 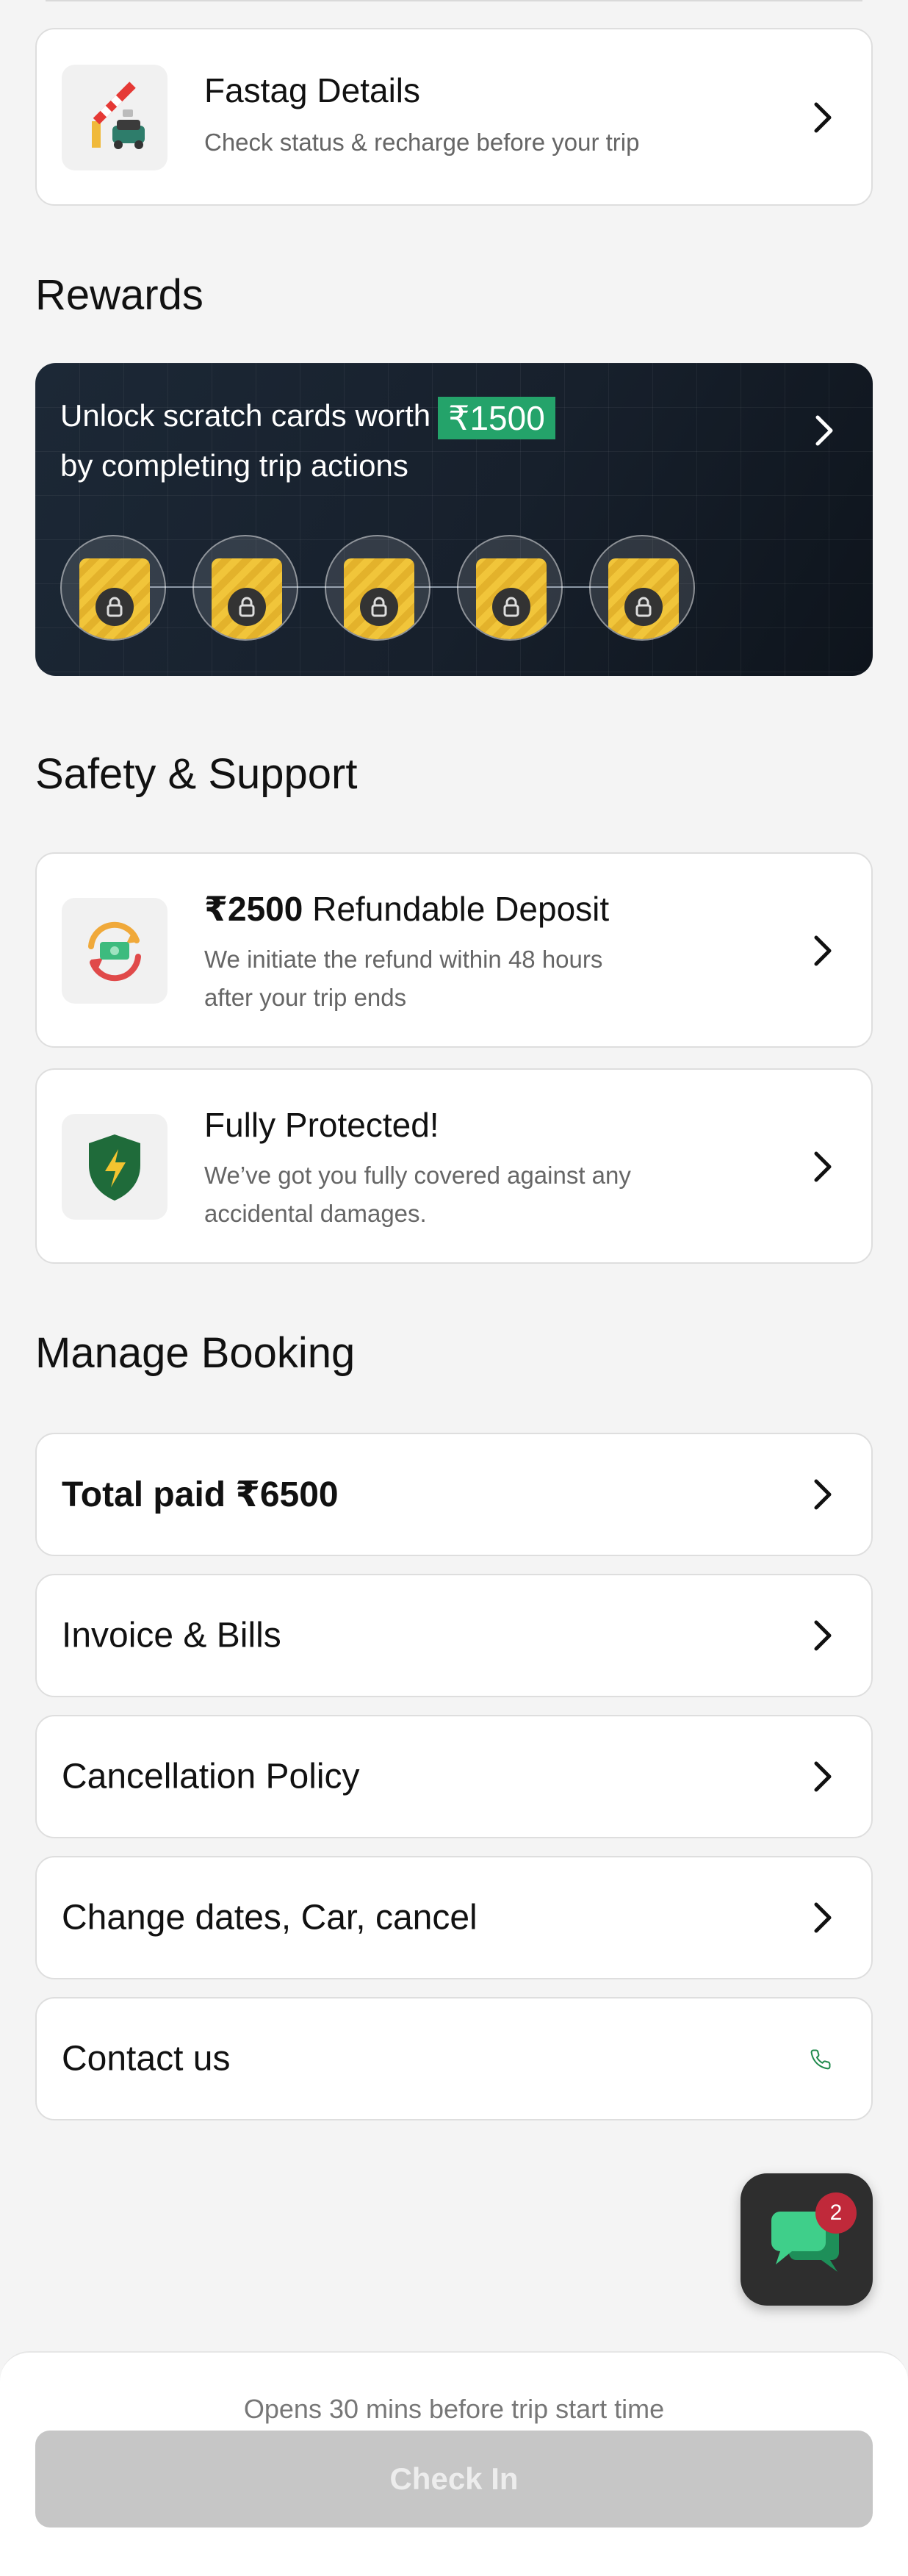 I want to click on invoice-bills-label: Invoice & Bills, so click(x=171, y=1635).